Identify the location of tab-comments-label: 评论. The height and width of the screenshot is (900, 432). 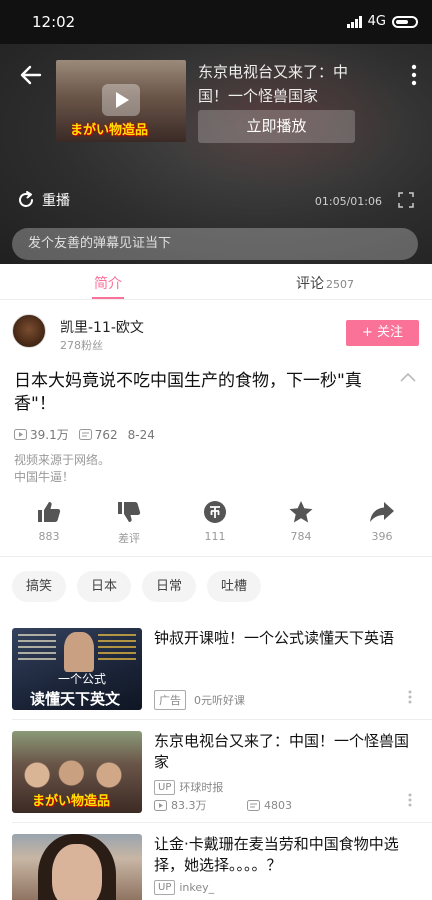
(310, 284).